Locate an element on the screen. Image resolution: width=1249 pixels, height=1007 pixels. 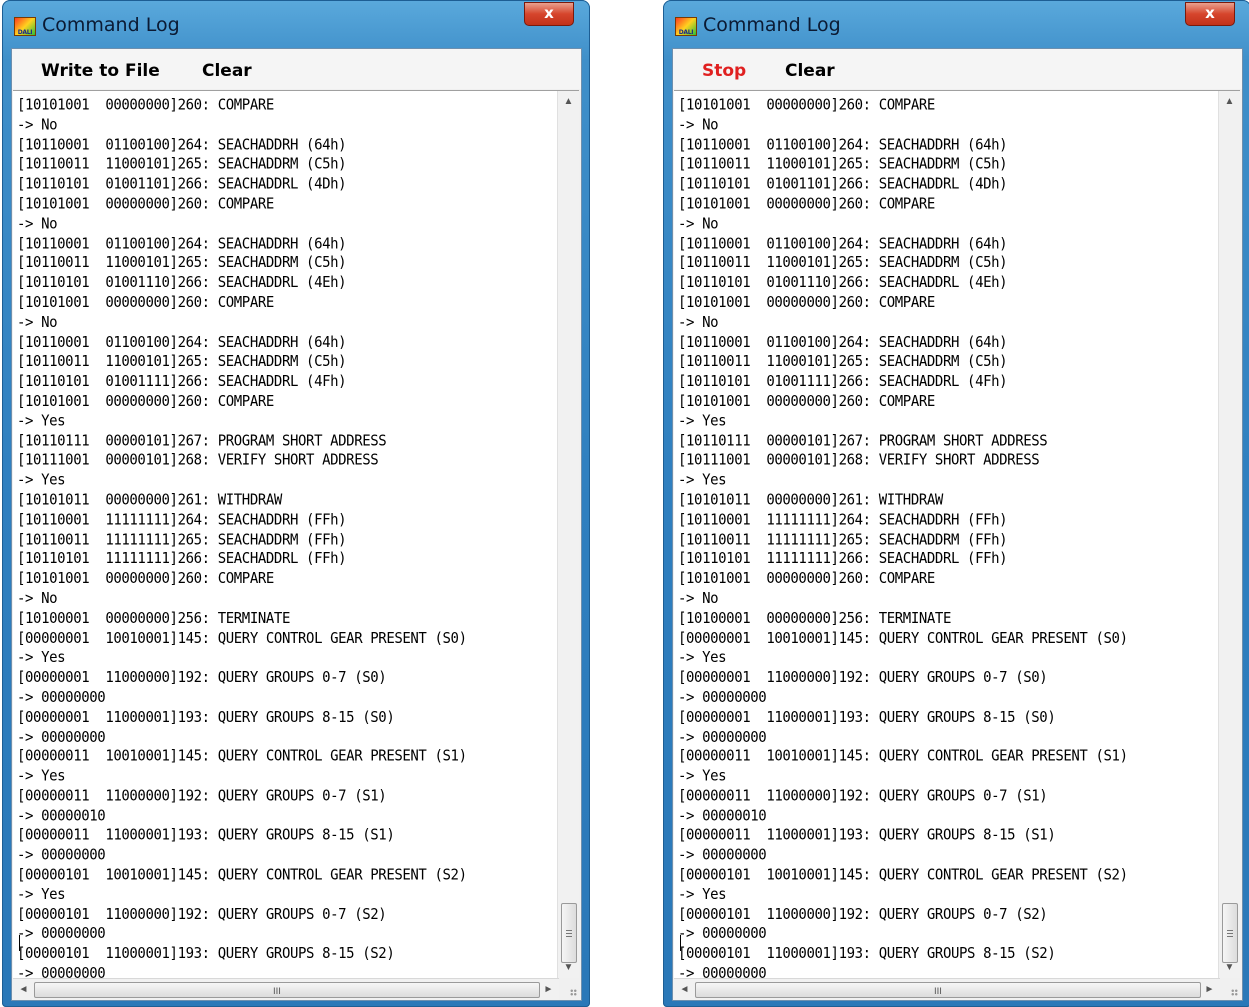
stop-menu: Stop is located at coordinates (724, 71).